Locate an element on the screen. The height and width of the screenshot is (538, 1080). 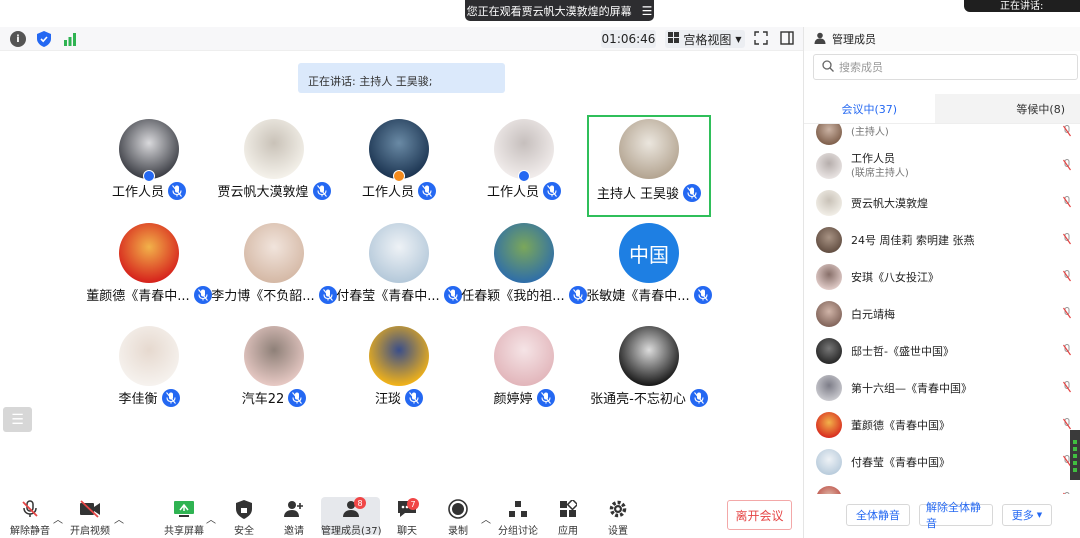
participant-name: 贾云帆大漠敦煌 is located at coordinates (263, 192).